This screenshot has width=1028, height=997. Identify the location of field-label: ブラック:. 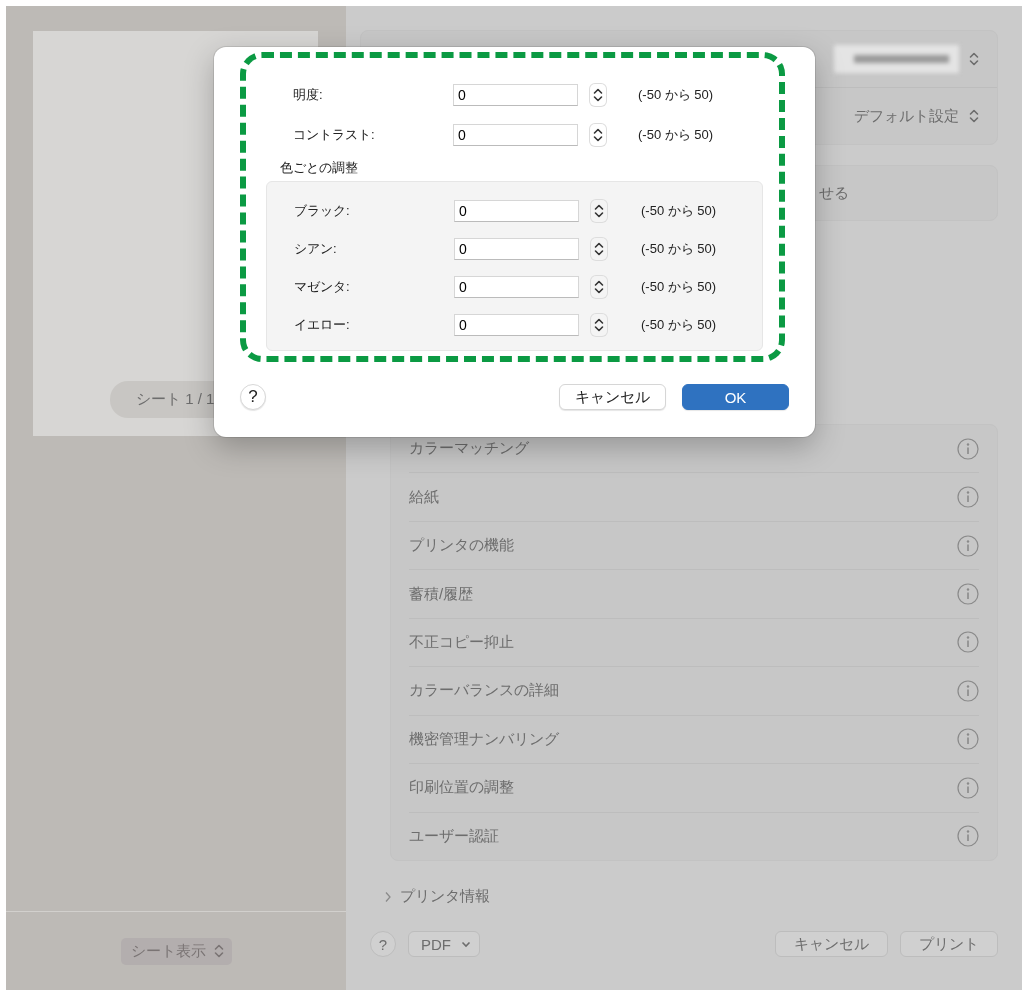
(322, 211).